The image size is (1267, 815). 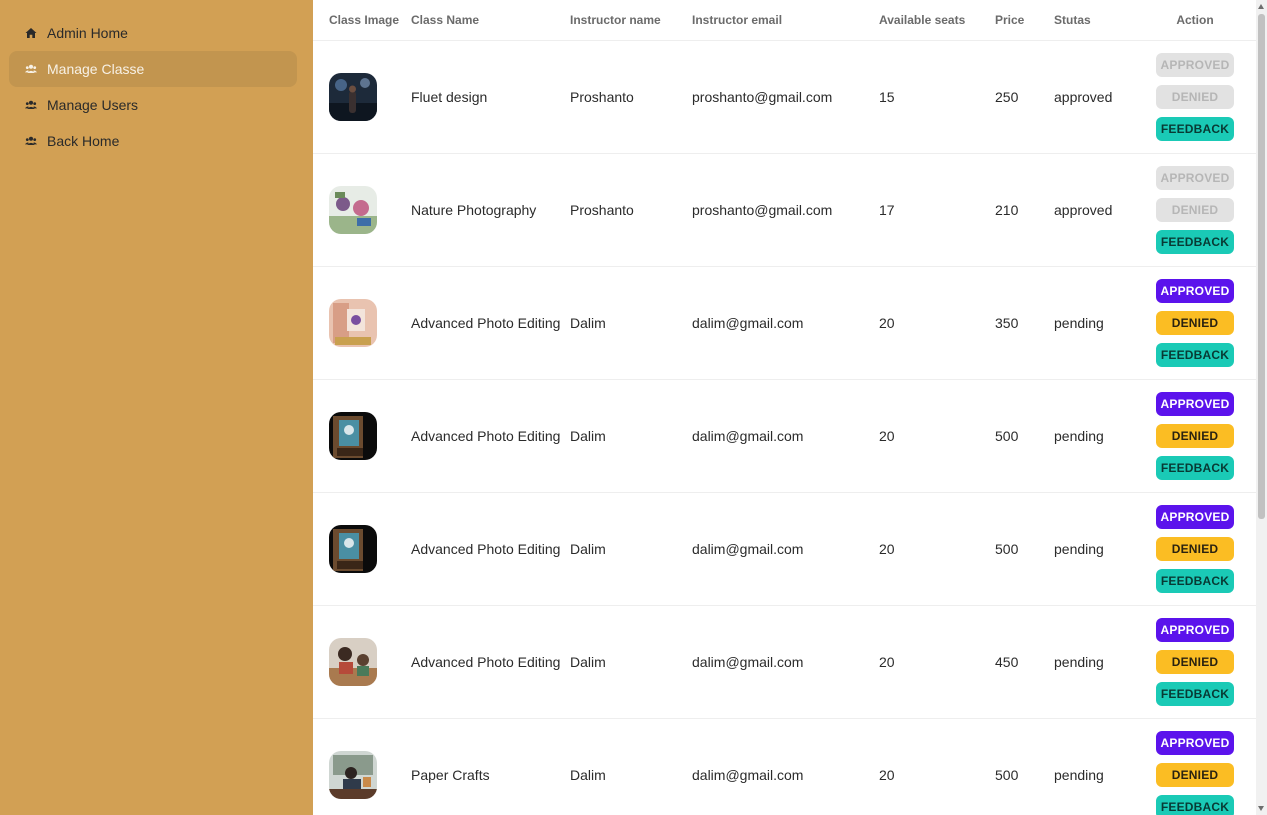 I want to click on header-price: Price, so click(x=1024, y=20).